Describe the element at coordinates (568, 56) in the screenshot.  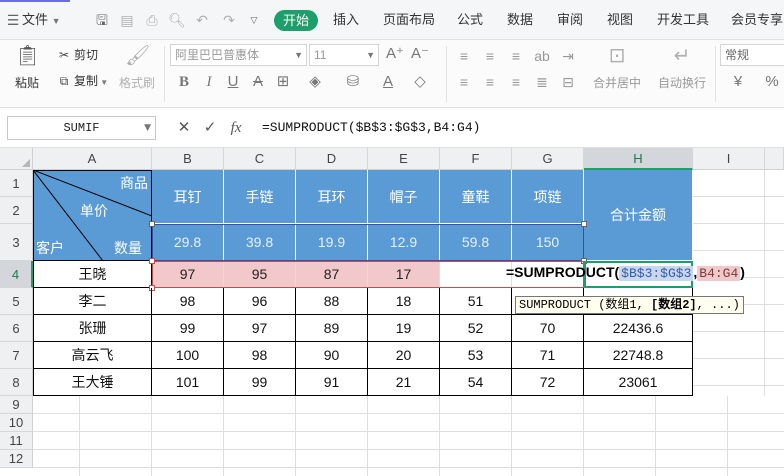
I see `indent-icon: ⇥` at that location.